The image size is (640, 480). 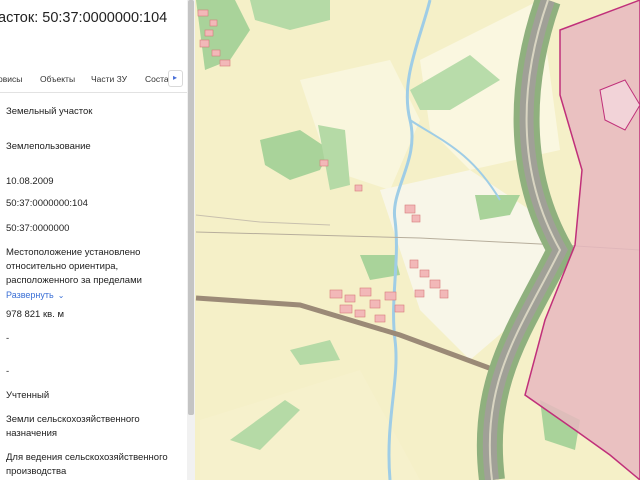 What do you see at coordinates (73, 426) in the screenshot?
I see `field-category: Земли сельскохозяйственного назначения` at bounding box center [73, 426].